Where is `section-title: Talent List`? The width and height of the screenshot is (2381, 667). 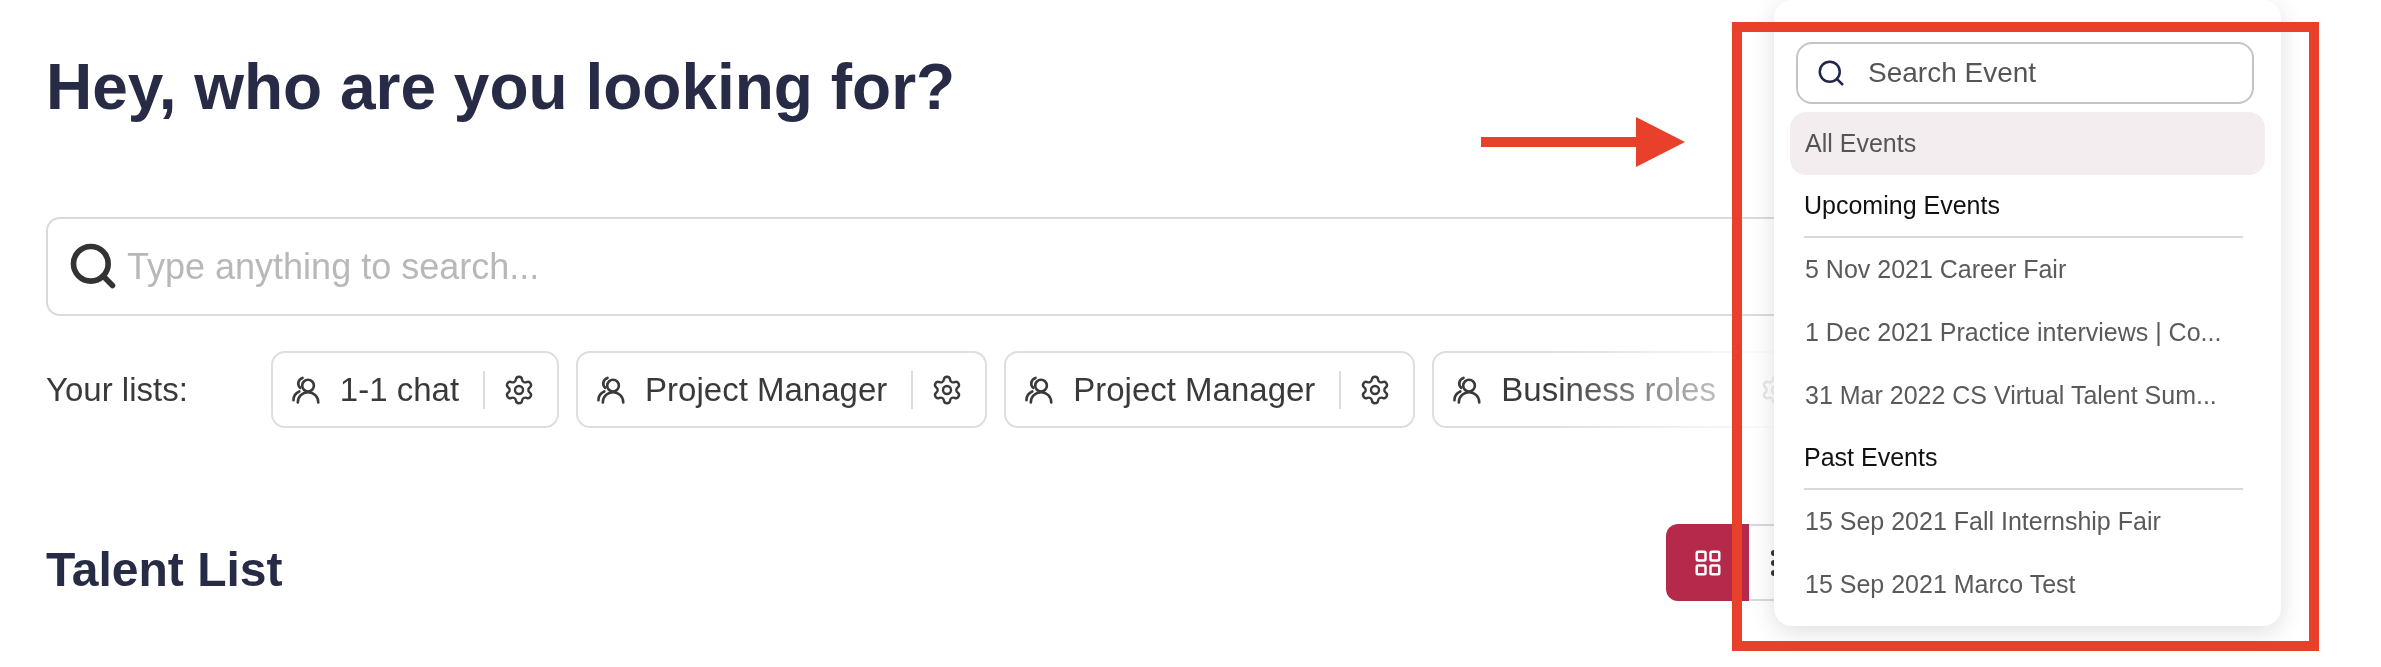
section-title: Talent List is located at coordinates (164, 569).